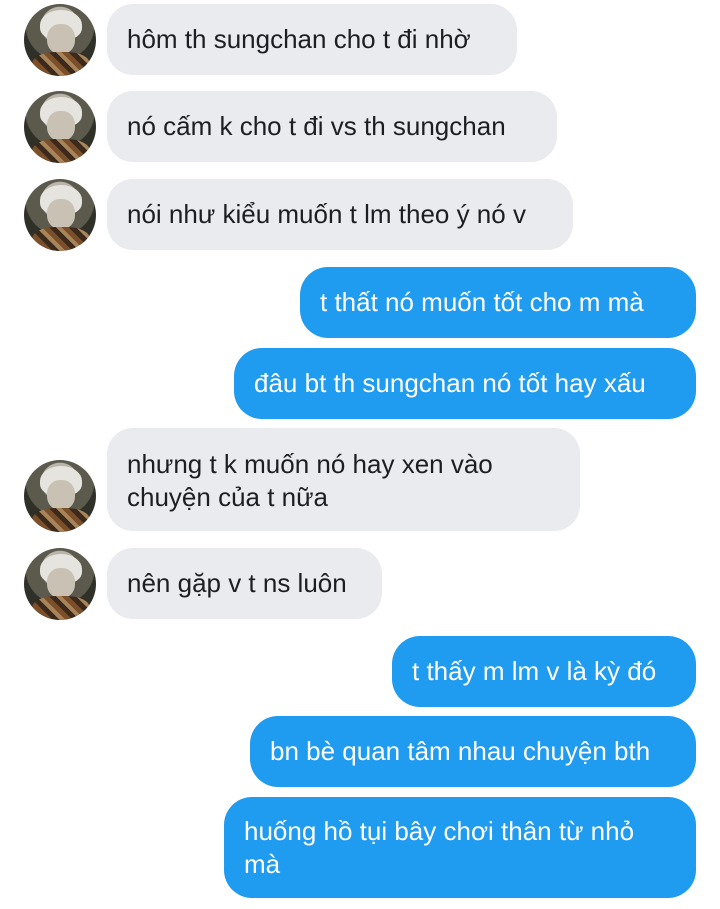  I want to click on message-text: bn bè quan tâm nhau chuyện bth, so click(460, 751).